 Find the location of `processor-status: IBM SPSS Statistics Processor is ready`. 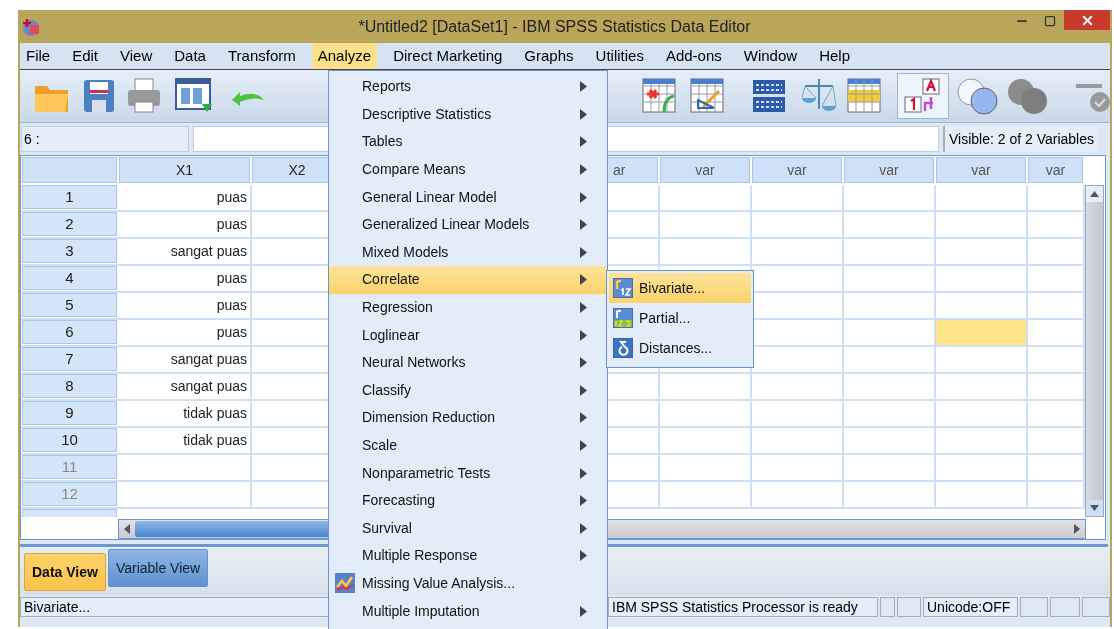

processor-status: IBM SPSS Statistics Processor is ready is located at coordinates (743, 607).